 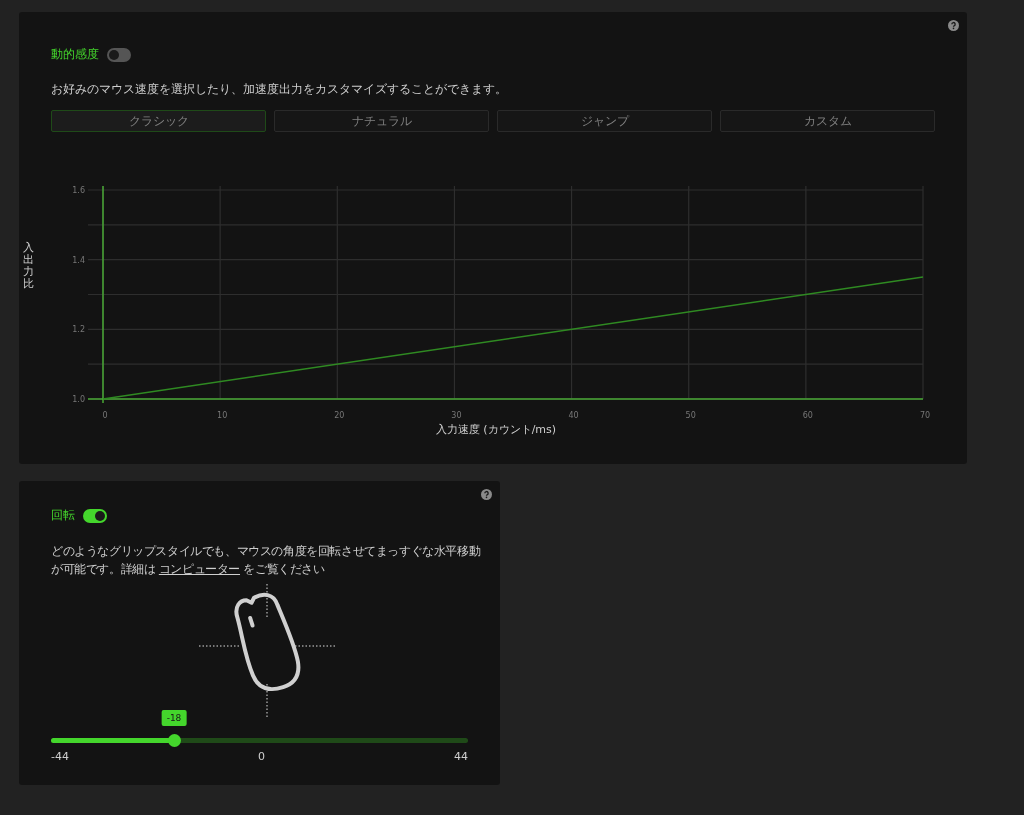 What do you see at coordinates (78, 330) in the screenshot?
I see `y-tick-label: 1.2` at bounding box center [78, 330].